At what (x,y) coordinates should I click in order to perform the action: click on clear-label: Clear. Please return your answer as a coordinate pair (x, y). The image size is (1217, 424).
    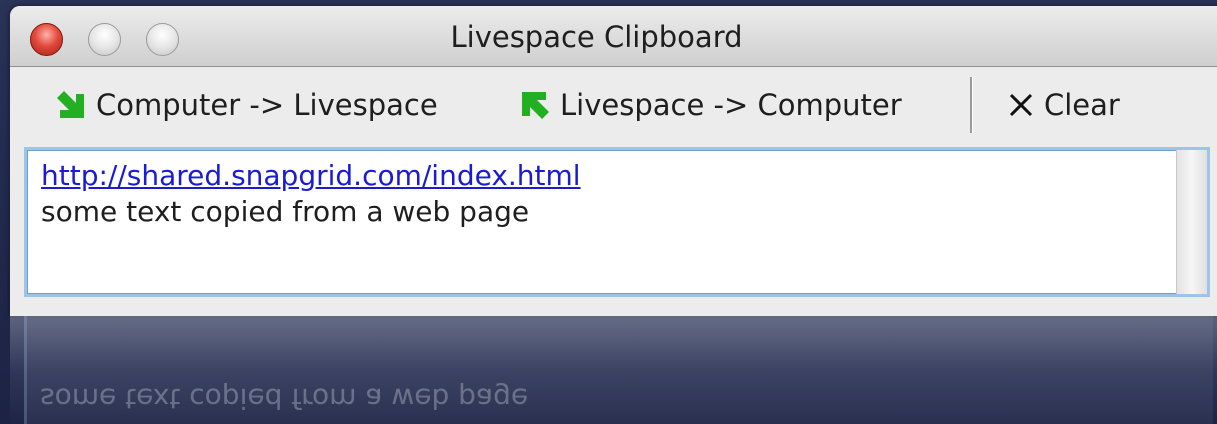
    Looking at the image, I should click on (1082, 105).